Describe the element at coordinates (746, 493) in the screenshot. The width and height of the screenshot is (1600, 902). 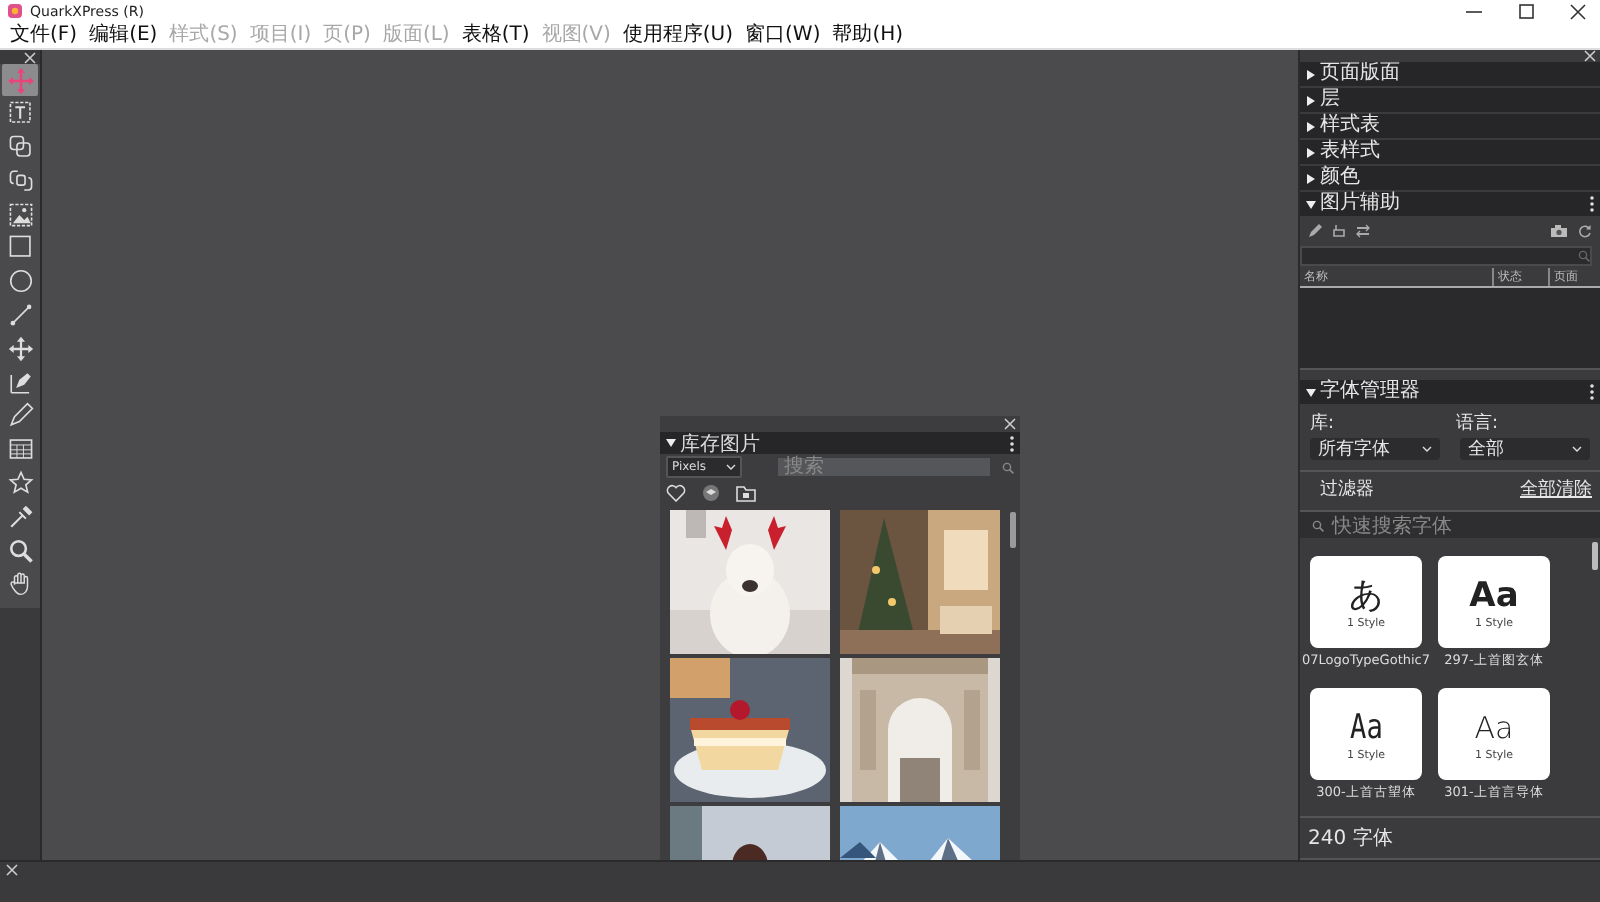
I see `folder-icon` at that location.